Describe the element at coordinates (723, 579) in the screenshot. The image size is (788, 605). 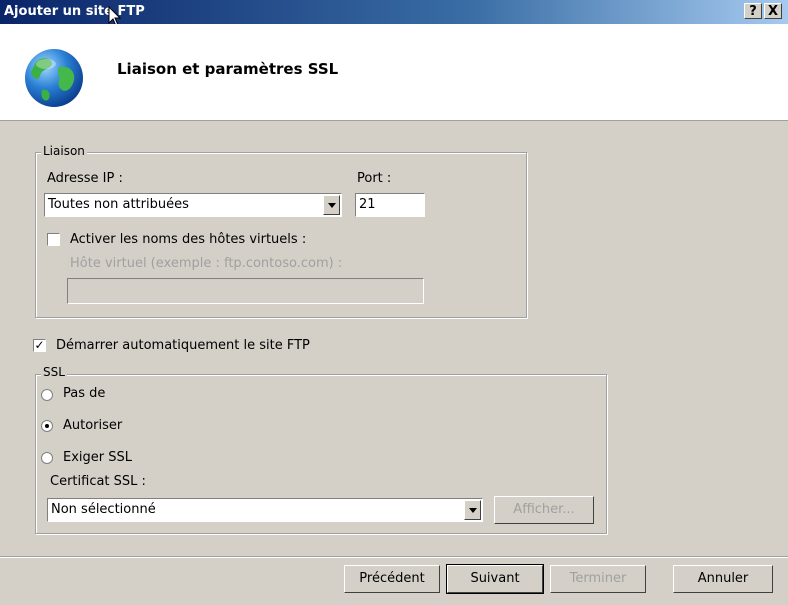
I see `cancel-button: Annuler` at that location.